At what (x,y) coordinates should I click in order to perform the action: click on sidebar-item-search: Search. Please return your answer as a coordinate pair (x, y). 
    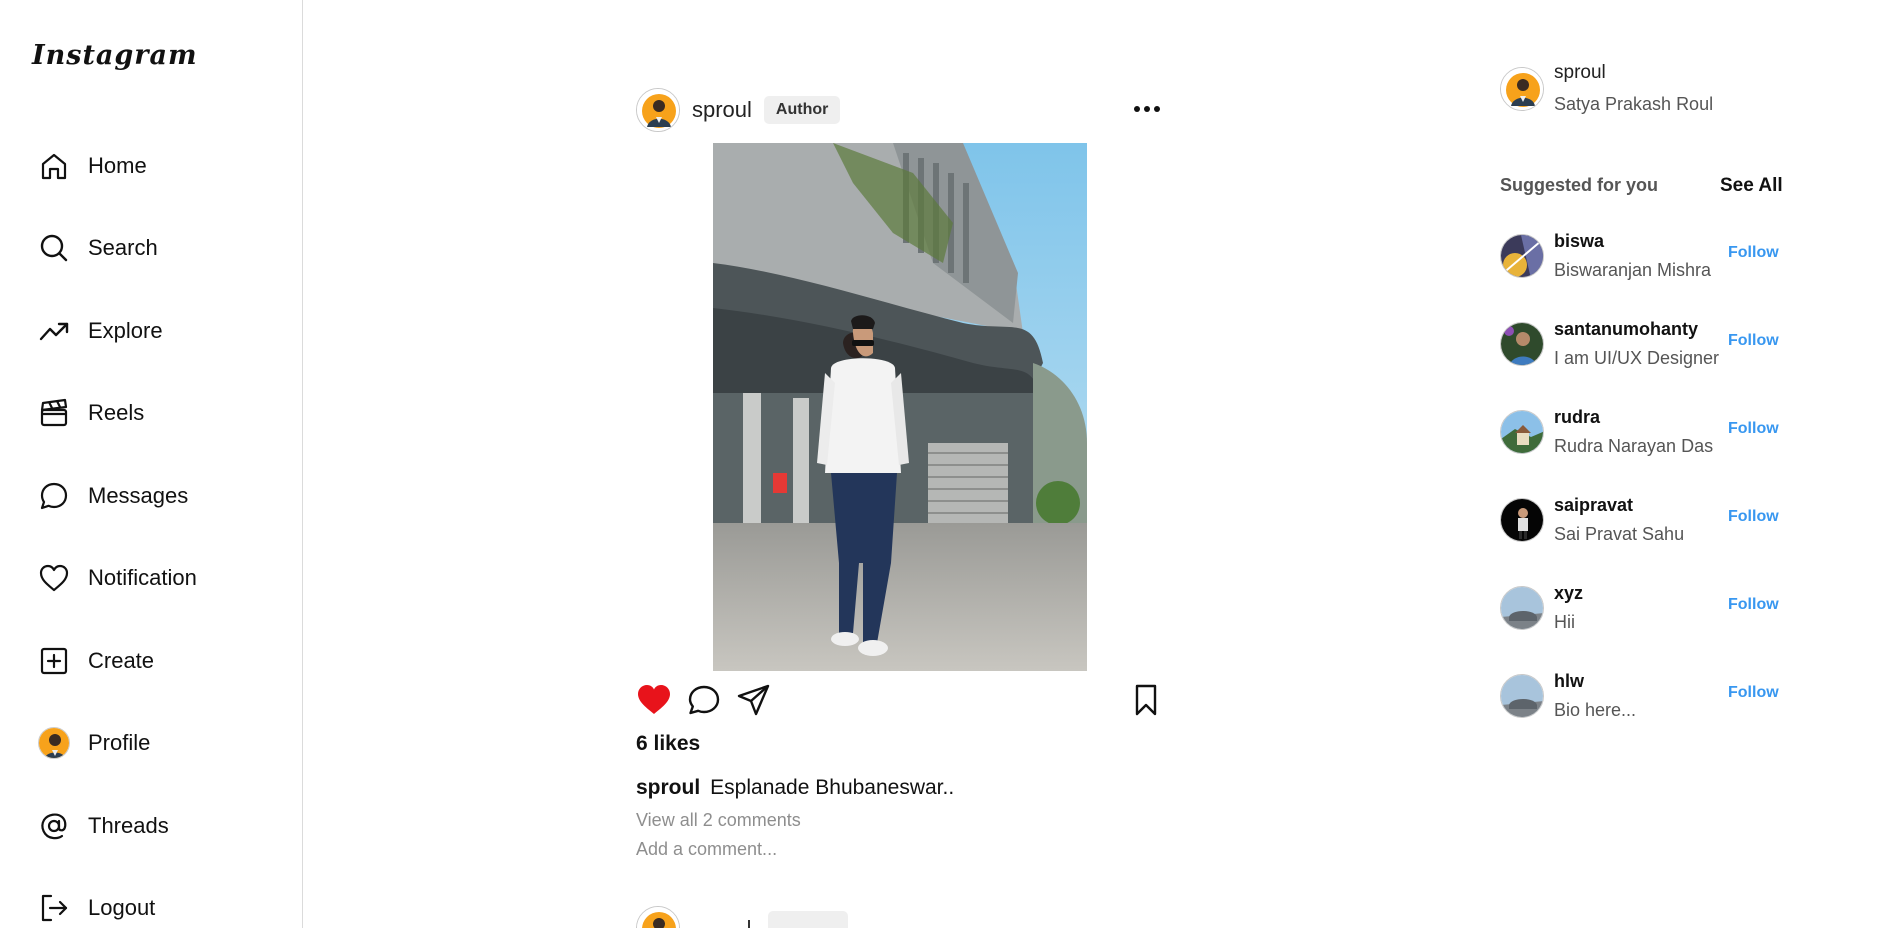
    Looking at the image, I should click on (98, 248).